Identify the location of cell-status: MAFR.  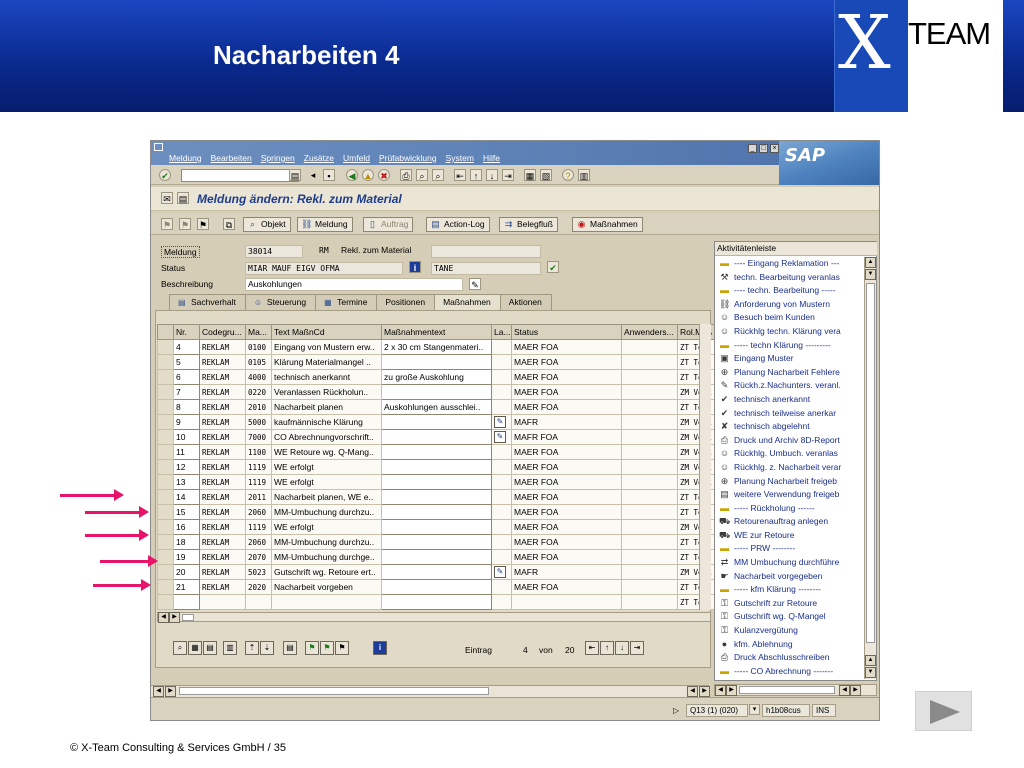
(566, 422).